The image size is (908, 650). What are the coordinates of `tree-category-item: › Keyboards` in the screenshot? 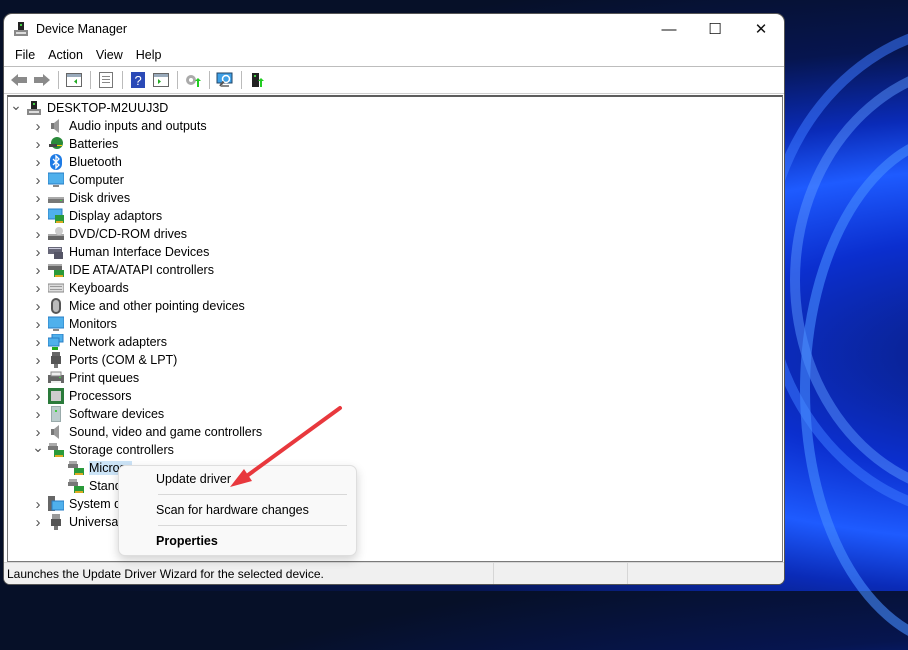 It's located at (80, 288).